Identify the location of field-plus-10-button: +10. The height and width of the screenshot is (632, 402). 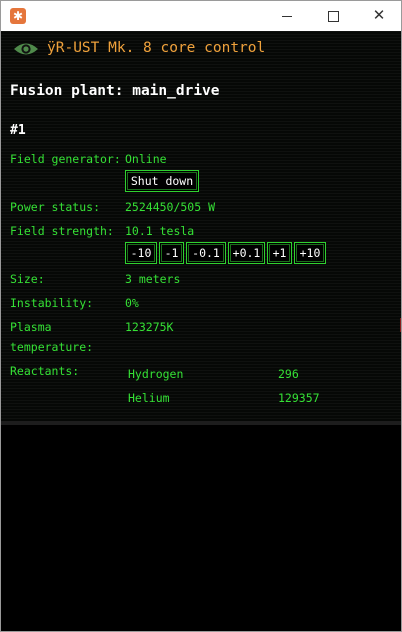
(310, 253).